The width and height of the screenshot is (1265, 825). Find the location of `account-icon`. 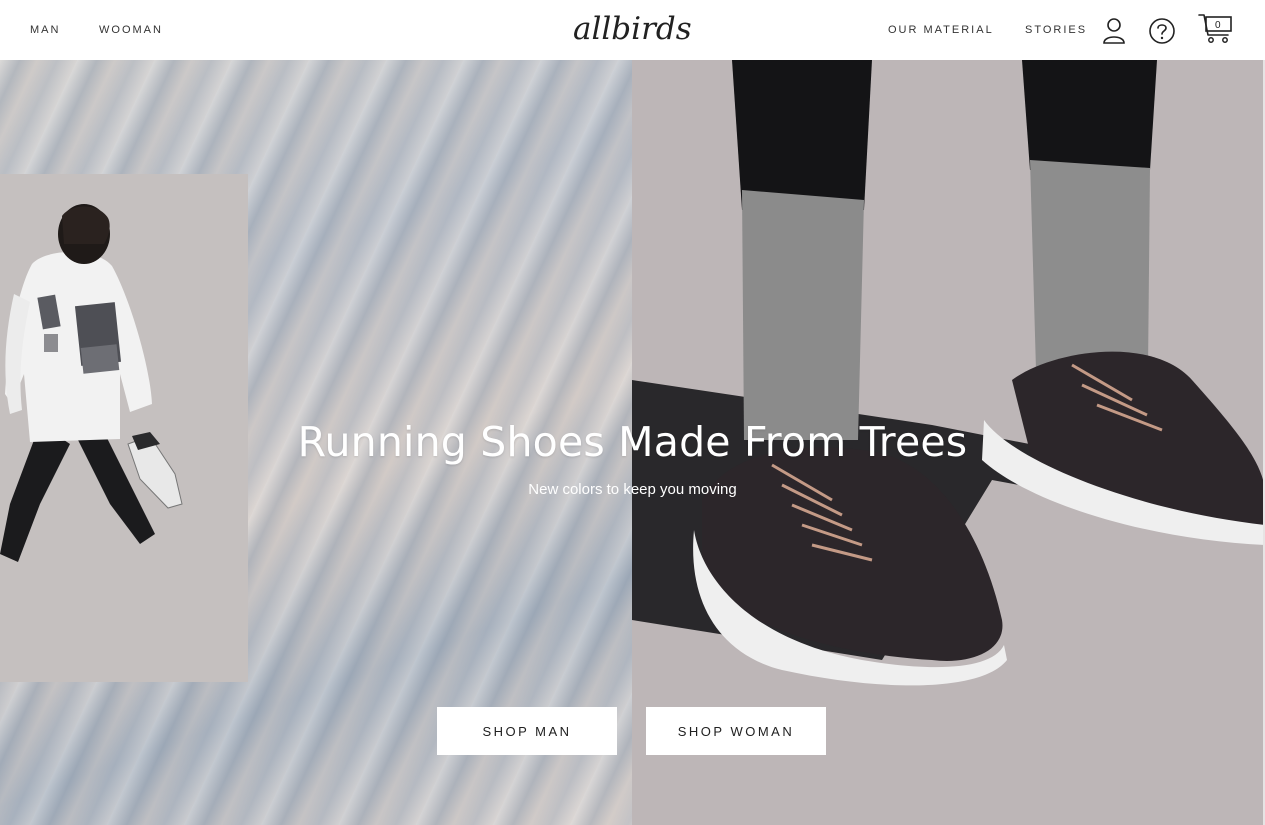

account-icon is located at coordinates (1114, 31).